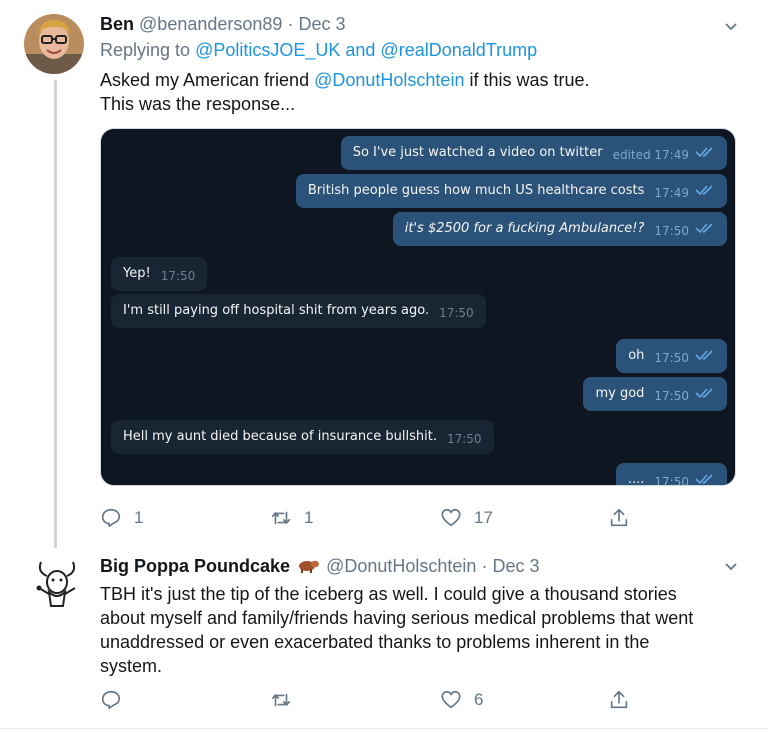 Image resolution: width=768 pixels, height=732 pixels. I want to click on like-button: 6, so click(461, 700).